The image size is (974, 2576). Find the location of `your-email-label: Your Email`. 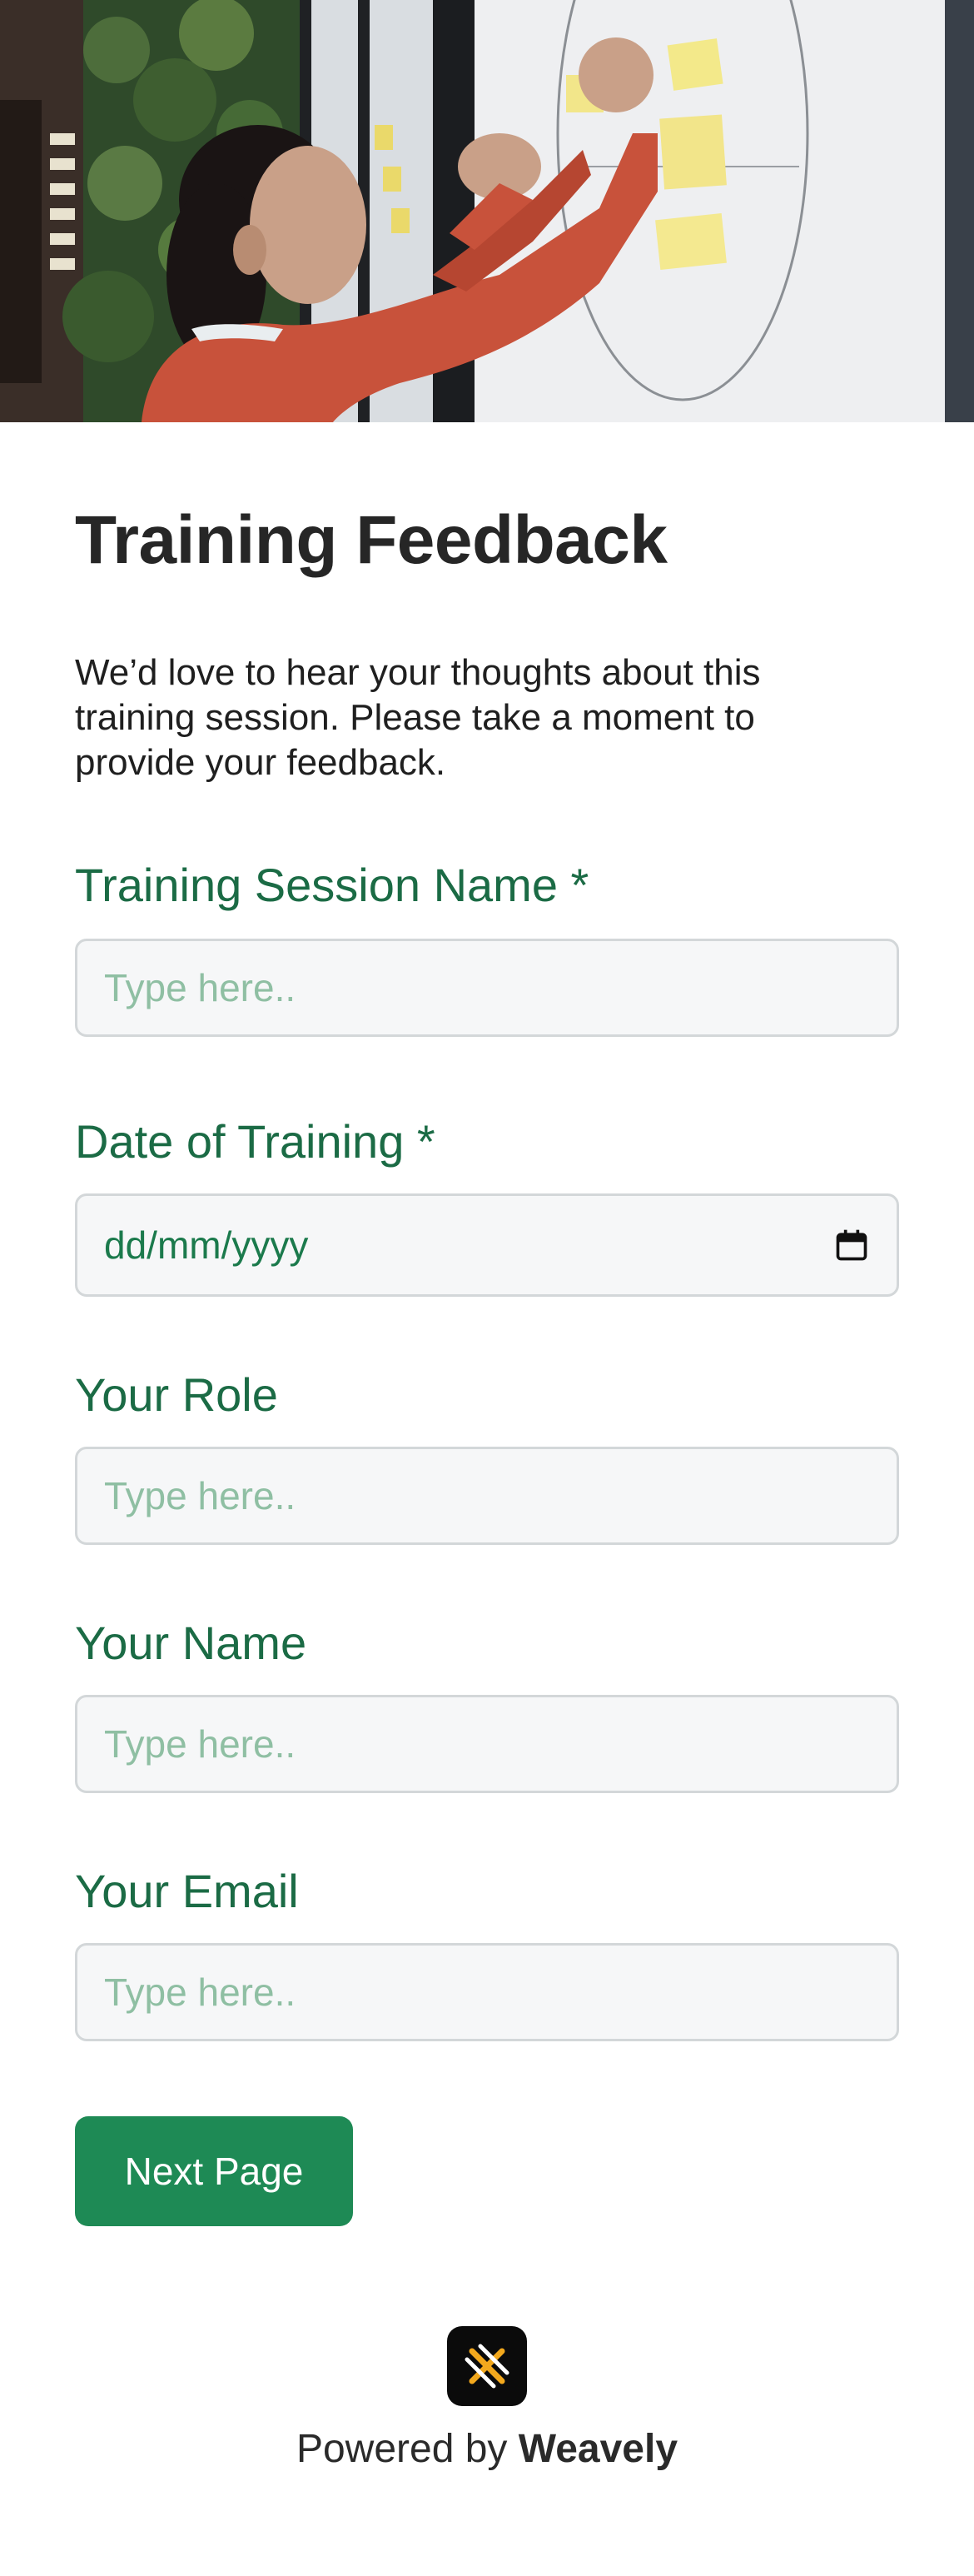

your-email-label: Your Email is located at coordinates (187, 1891).